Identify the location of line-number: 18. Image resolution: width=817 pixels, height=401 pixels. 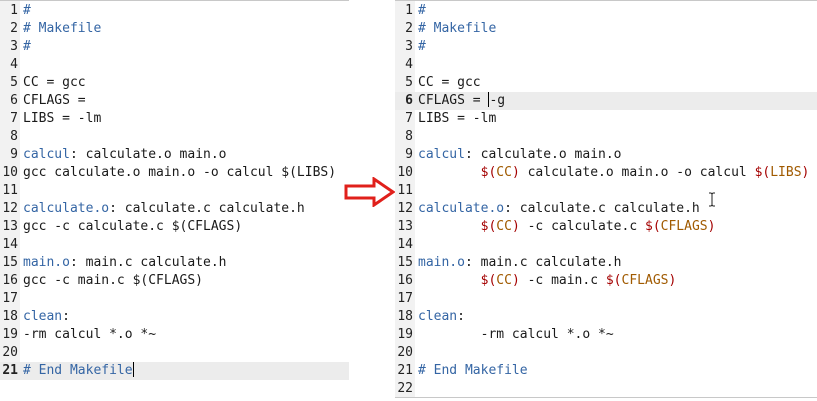
(405, 316).